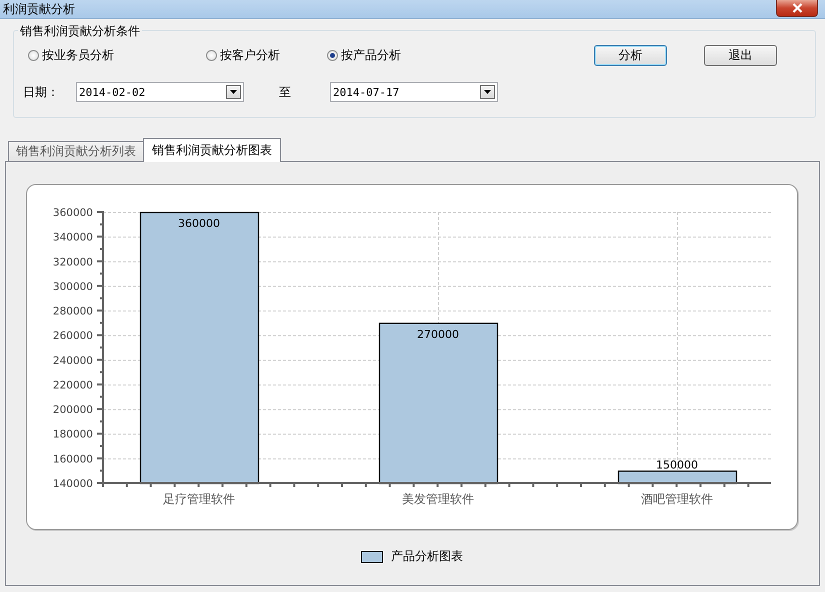  Describe the element at coordinates (117, 55) in the screenshot. I see `radio-option: 按业务员分析` at that location.